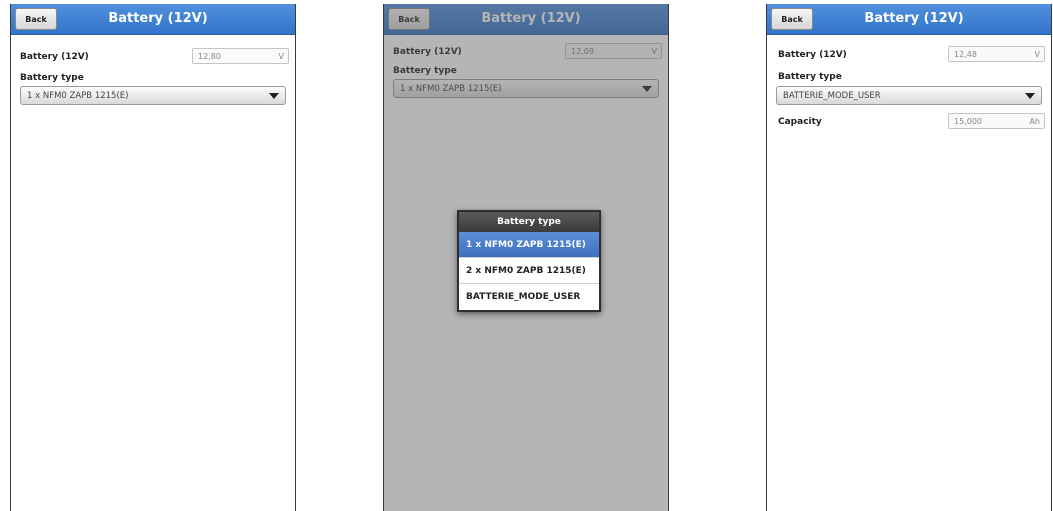 The image size is (1053, 511). What do you see at coordinates (800, 122) in the screenshot?
I see `capacity-label: Capacity` at bounding box center [800, 122].